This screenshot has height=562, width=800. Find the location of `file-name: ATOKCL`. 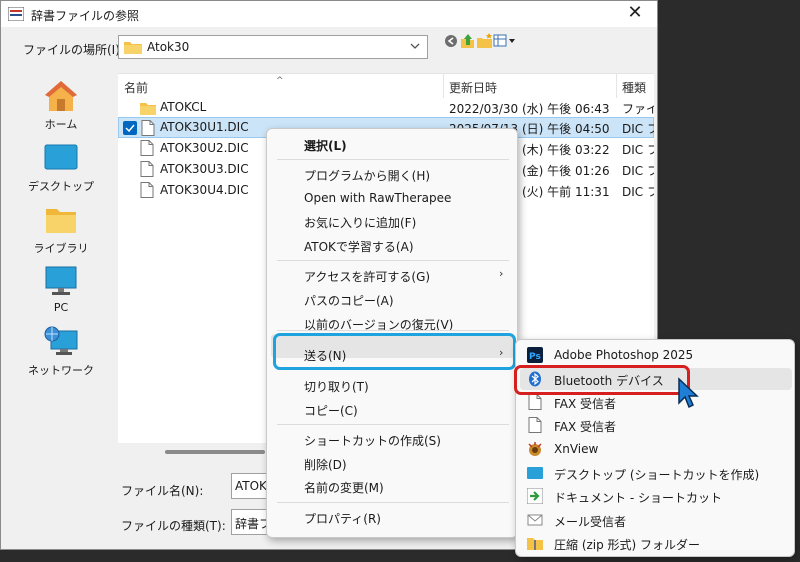

file-name: ATOKCL is located at coordinates (183, 107).